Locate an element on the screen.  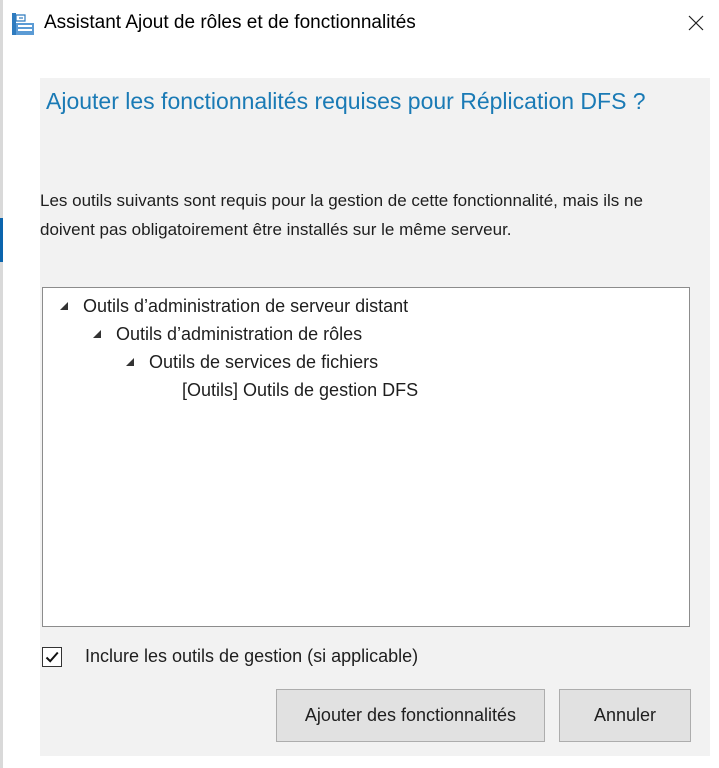
tree-item-role-admin-tools: Outils d’administration de rôles is located at coordinates (226, 334).